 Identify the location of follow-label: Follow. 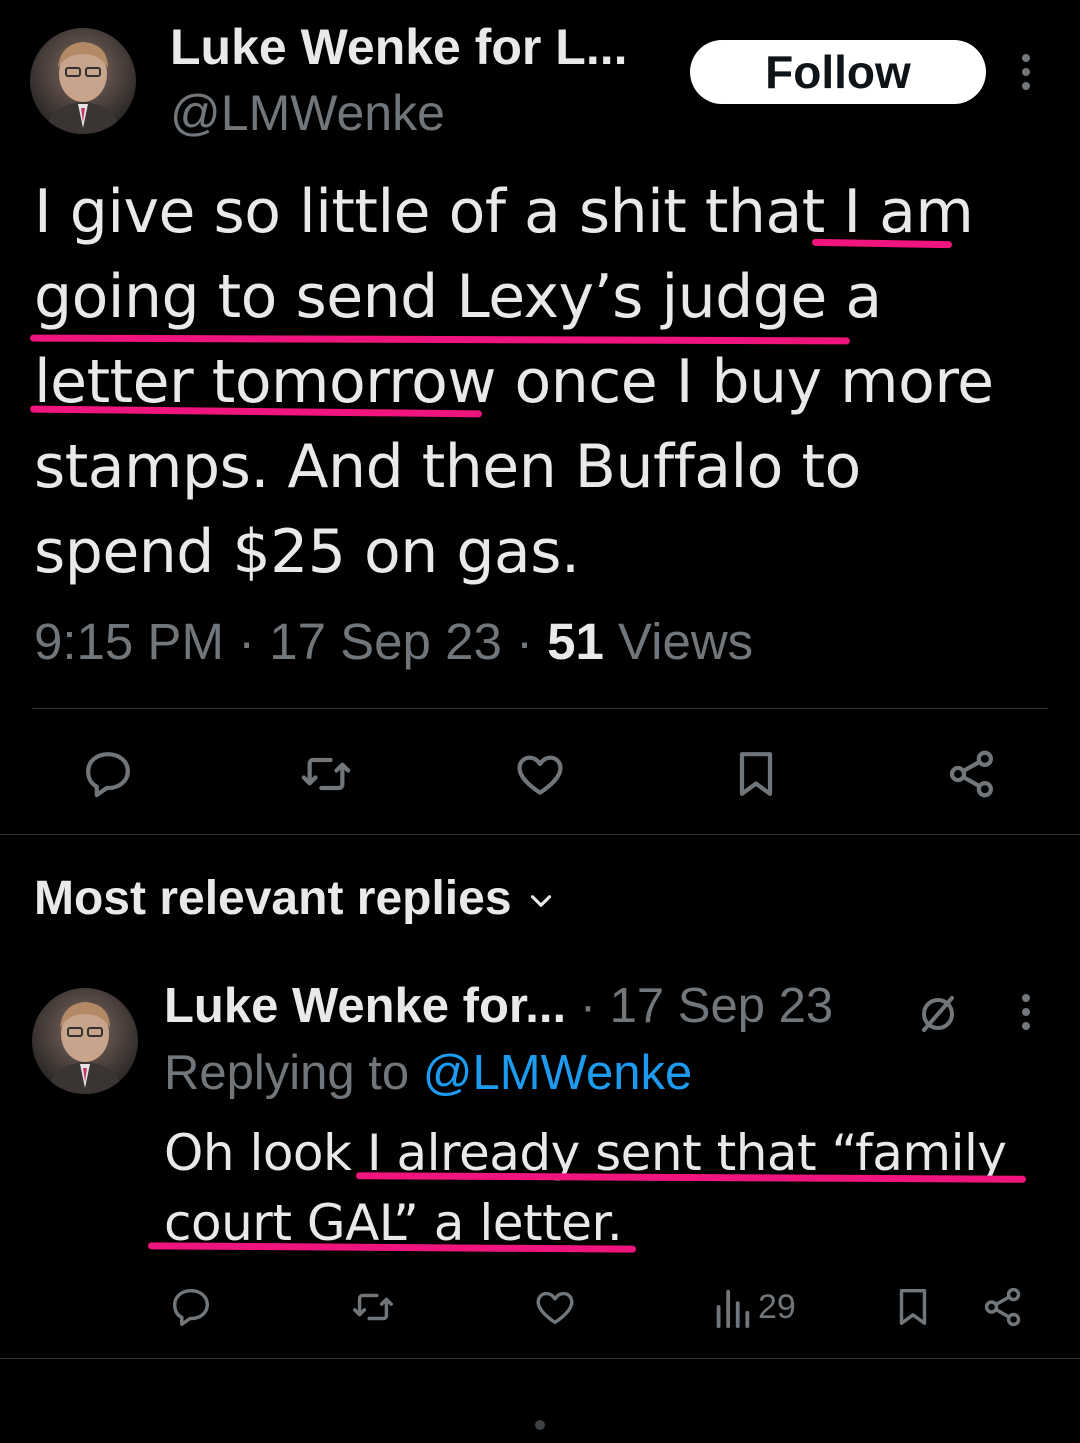
(838, 72).